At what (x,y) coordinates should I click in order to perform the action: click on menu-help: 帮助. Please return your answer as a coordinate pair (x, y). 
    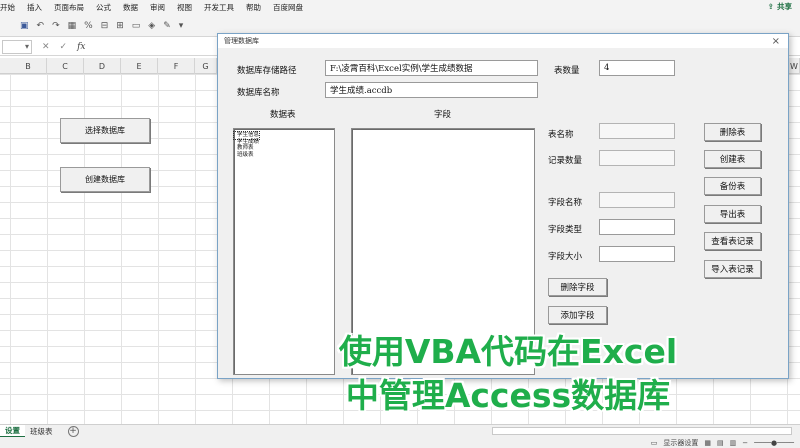
    Looking at the image, I should click on (253, 7).